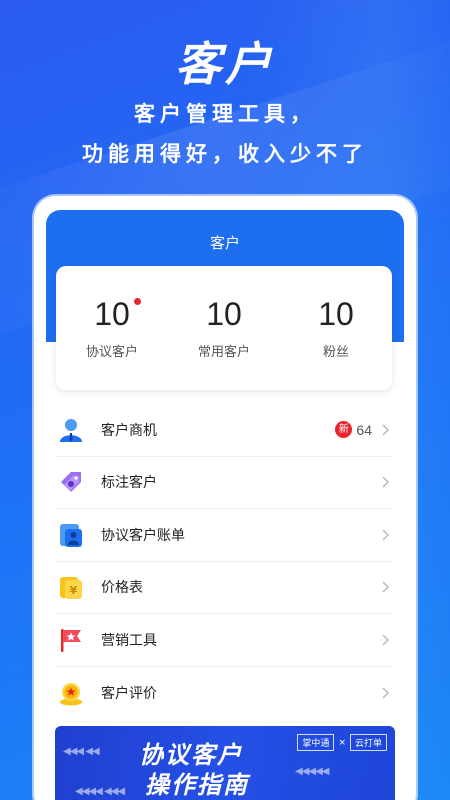 Image resolution: width=450 pixels, height=800 pixels. I want to click on stat-label: 协议客户, so click(111, 352).